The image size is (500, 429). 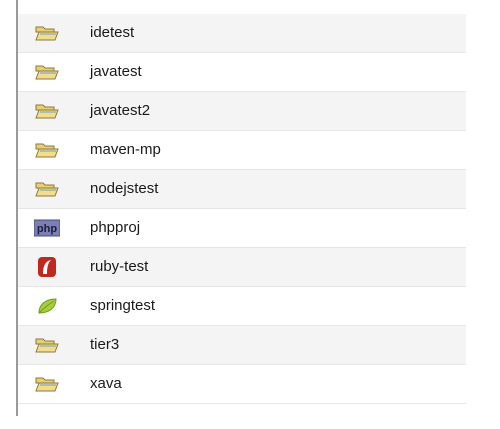 What do you see at coordinates (242, 111) in the screenshot?
I see `project-row-javatest2: javatest2` at bounding box center [242, 111].